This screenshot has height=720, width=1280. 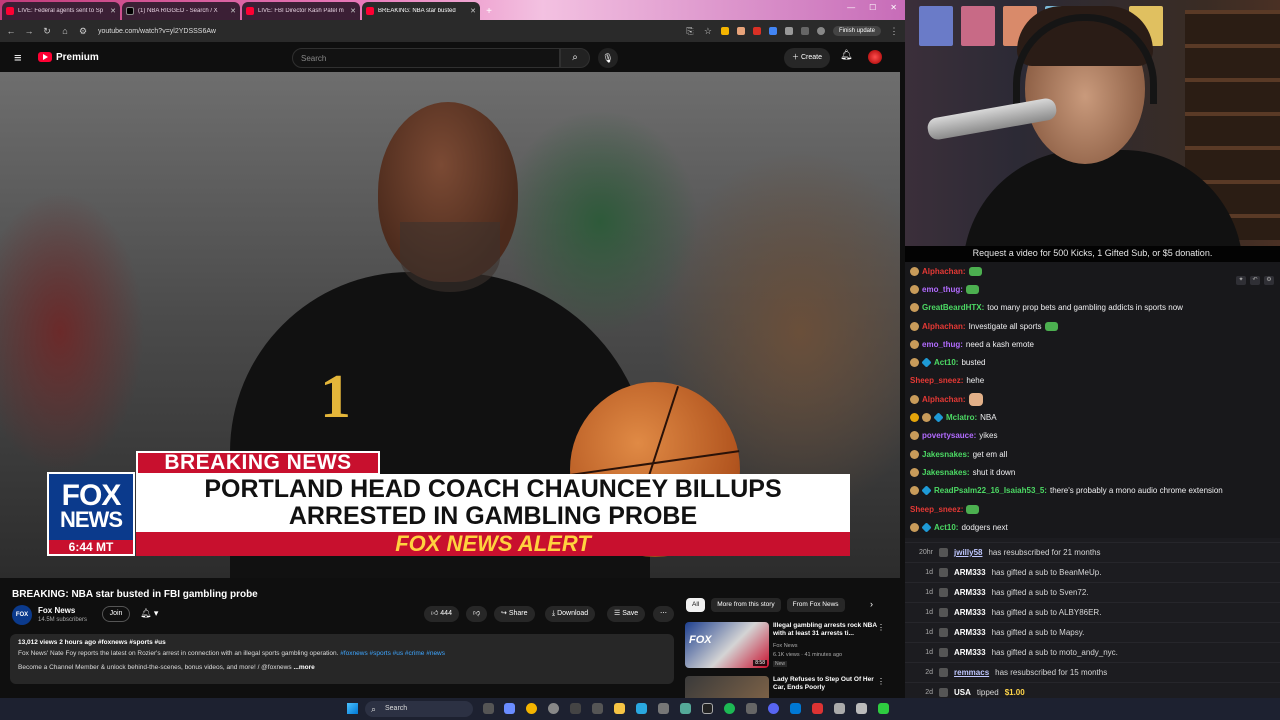 What do you see at coordinates (820, 31) in the screenshot?
I see `profile-icon` at bounding box center [820, 31].